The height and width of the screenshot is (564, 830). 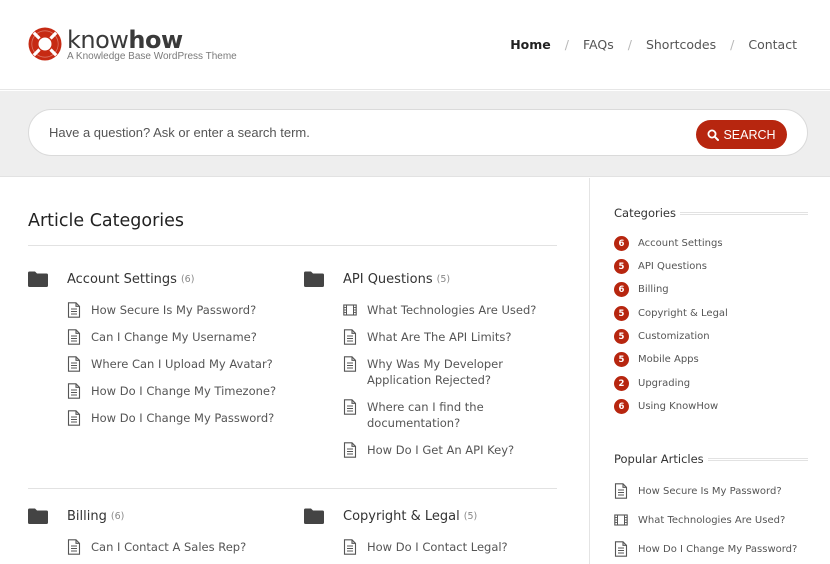 I want to click on sidebar-category: 5 API Questions, so click(x=660, y=266).